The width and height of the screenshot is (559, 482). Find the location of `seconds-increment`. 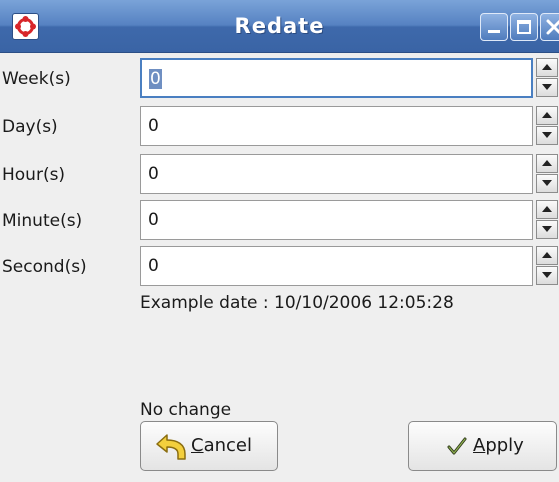

seconds-increment is located at coordinates (547, 255).